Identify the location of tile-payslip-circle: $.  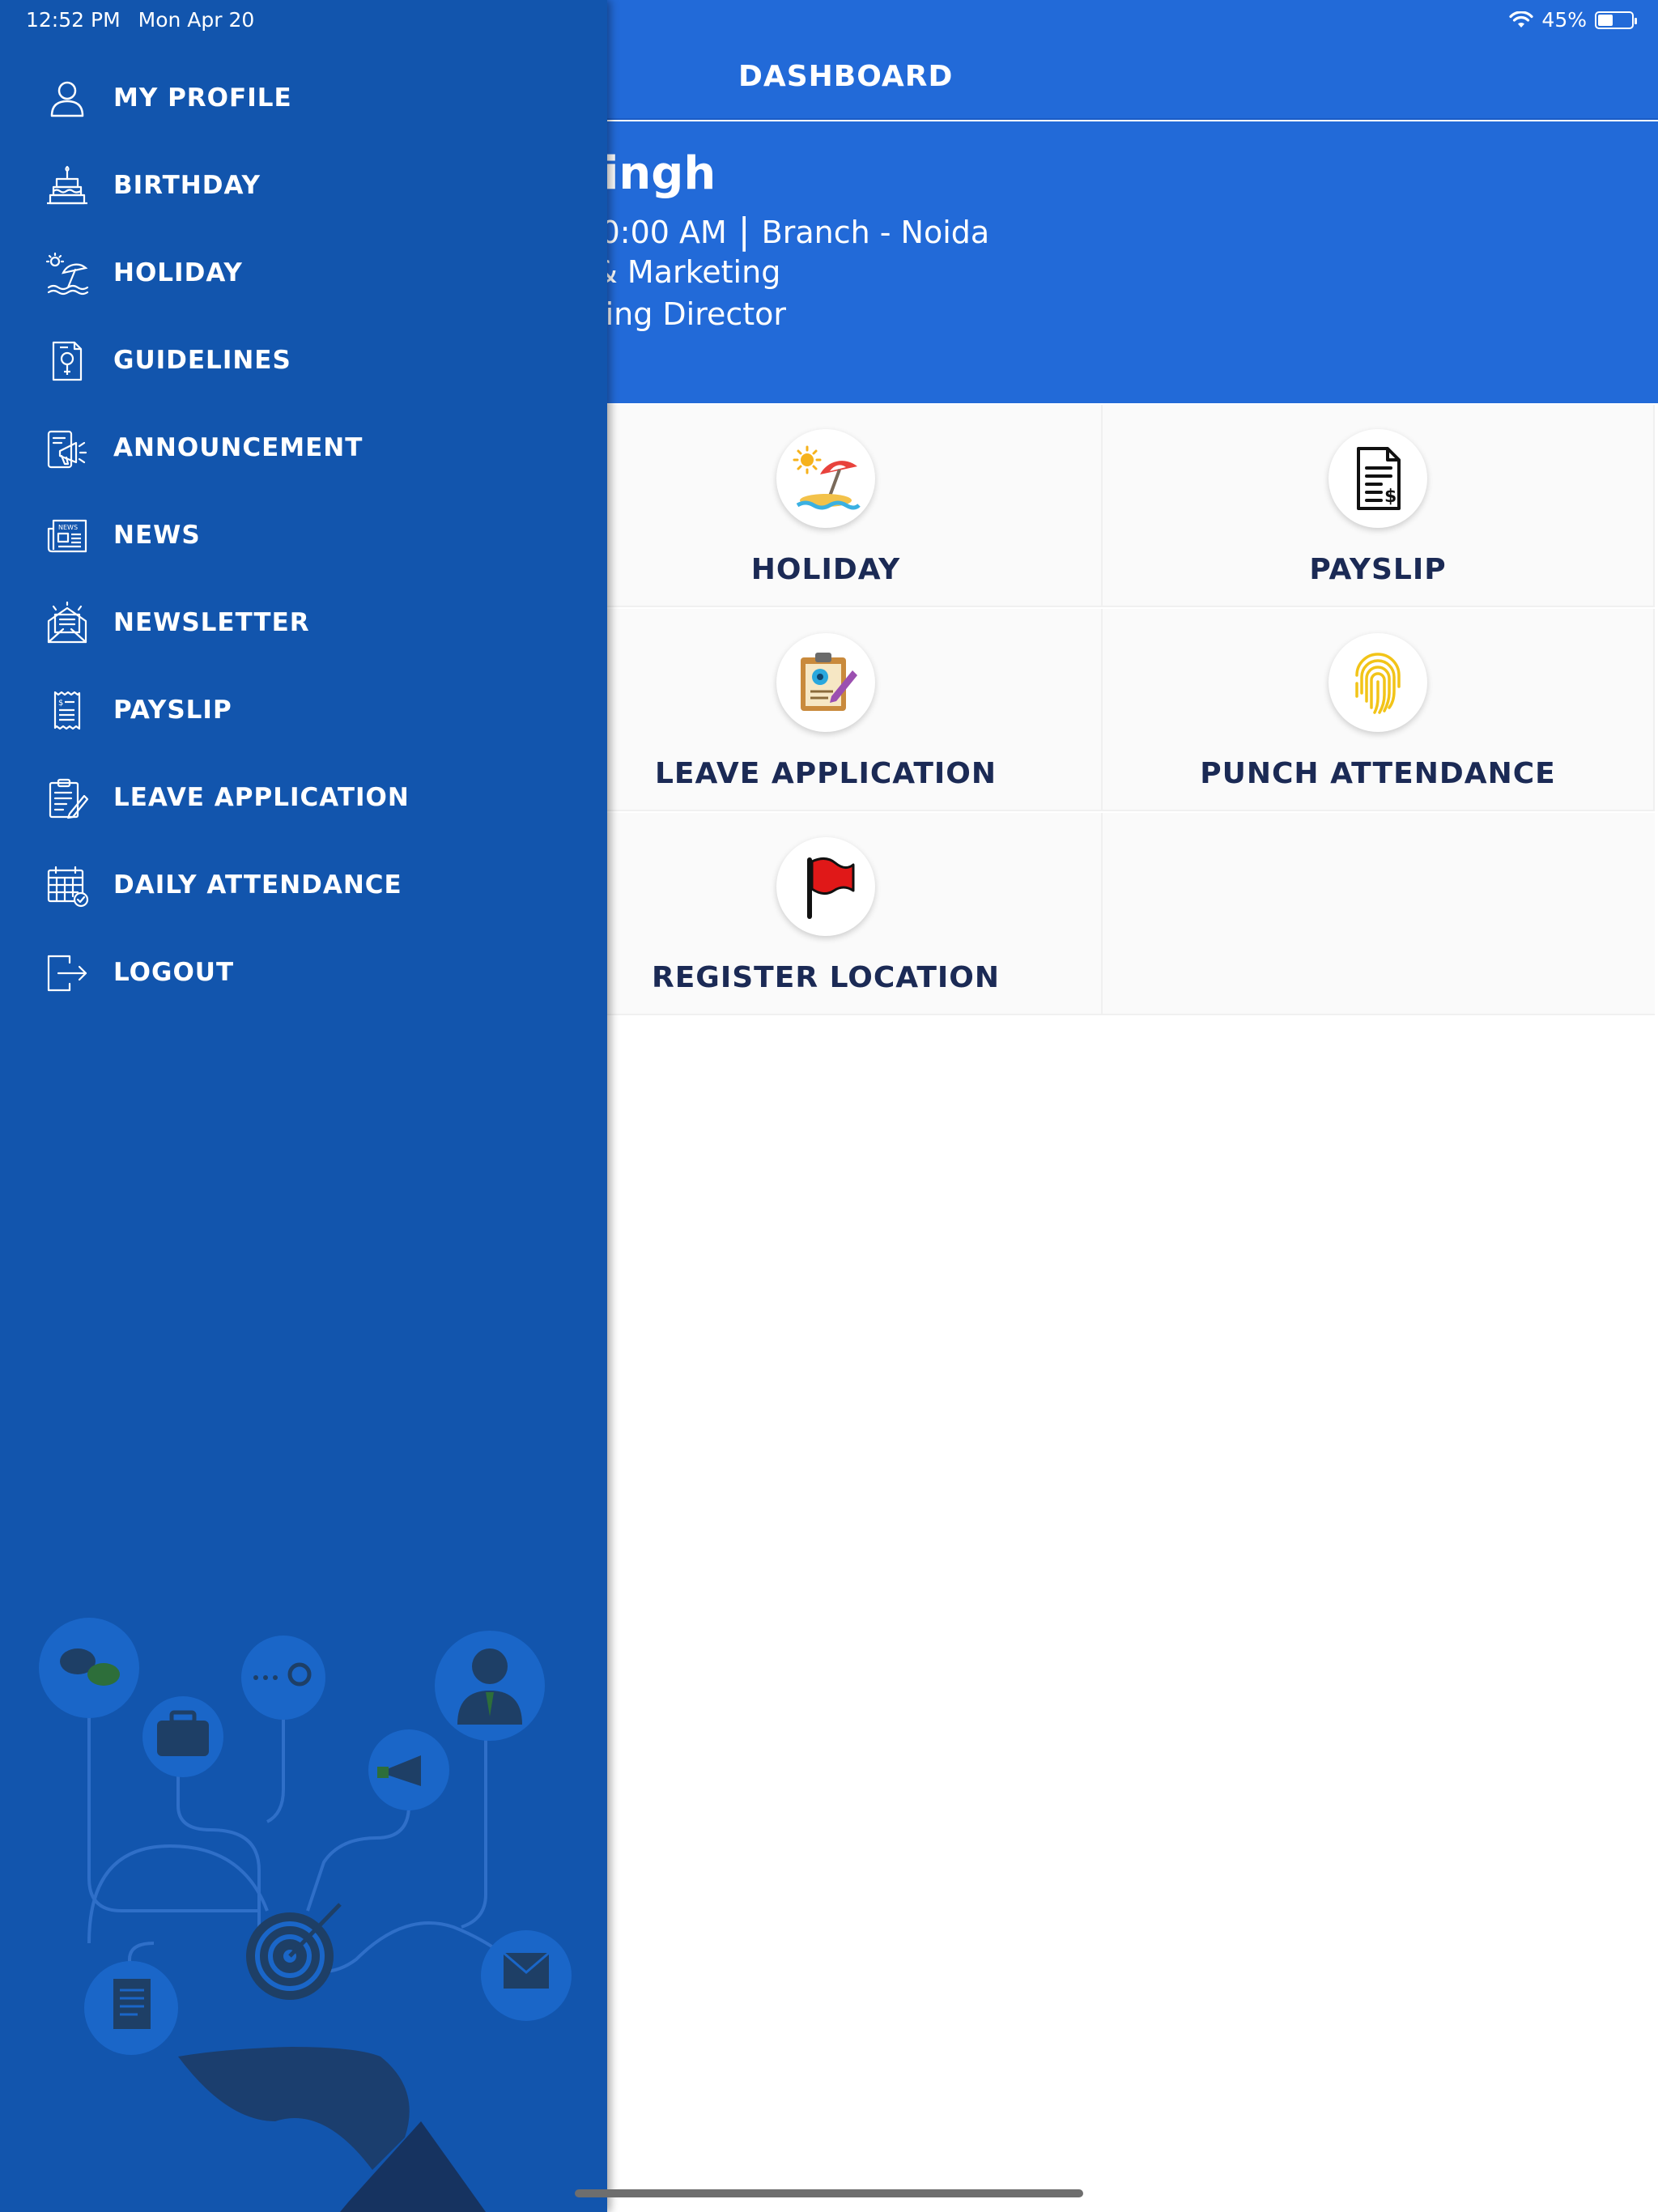
(1378, 479).